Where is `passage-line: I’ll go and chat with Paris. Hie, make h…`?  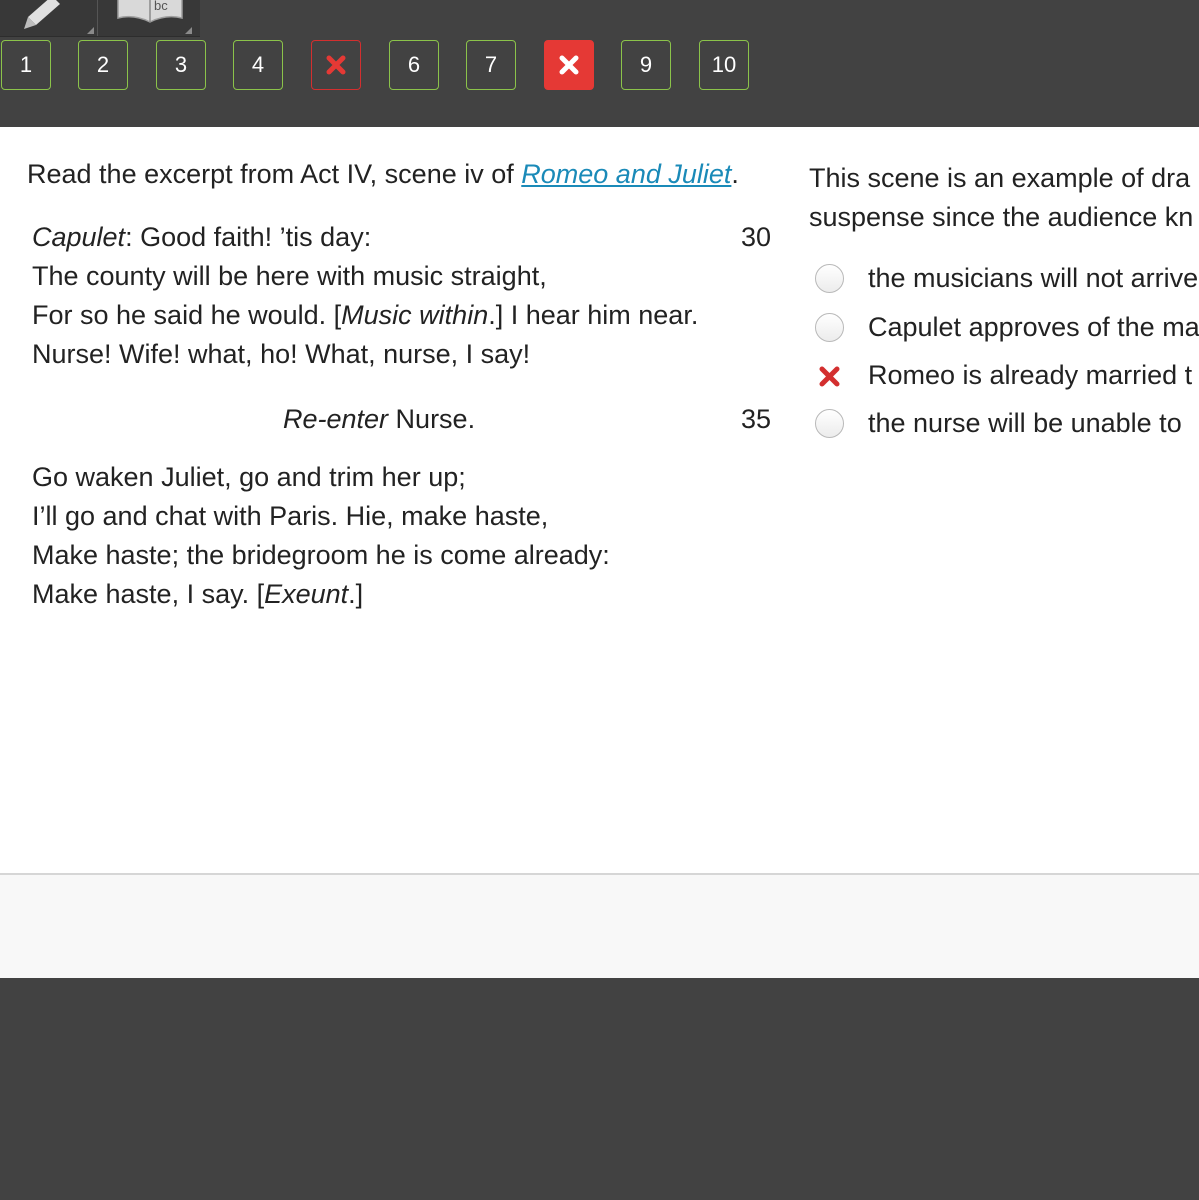
passage-line: I’ll go and chat with Paris. Hie, make h… is located at coordinates (290, 516).